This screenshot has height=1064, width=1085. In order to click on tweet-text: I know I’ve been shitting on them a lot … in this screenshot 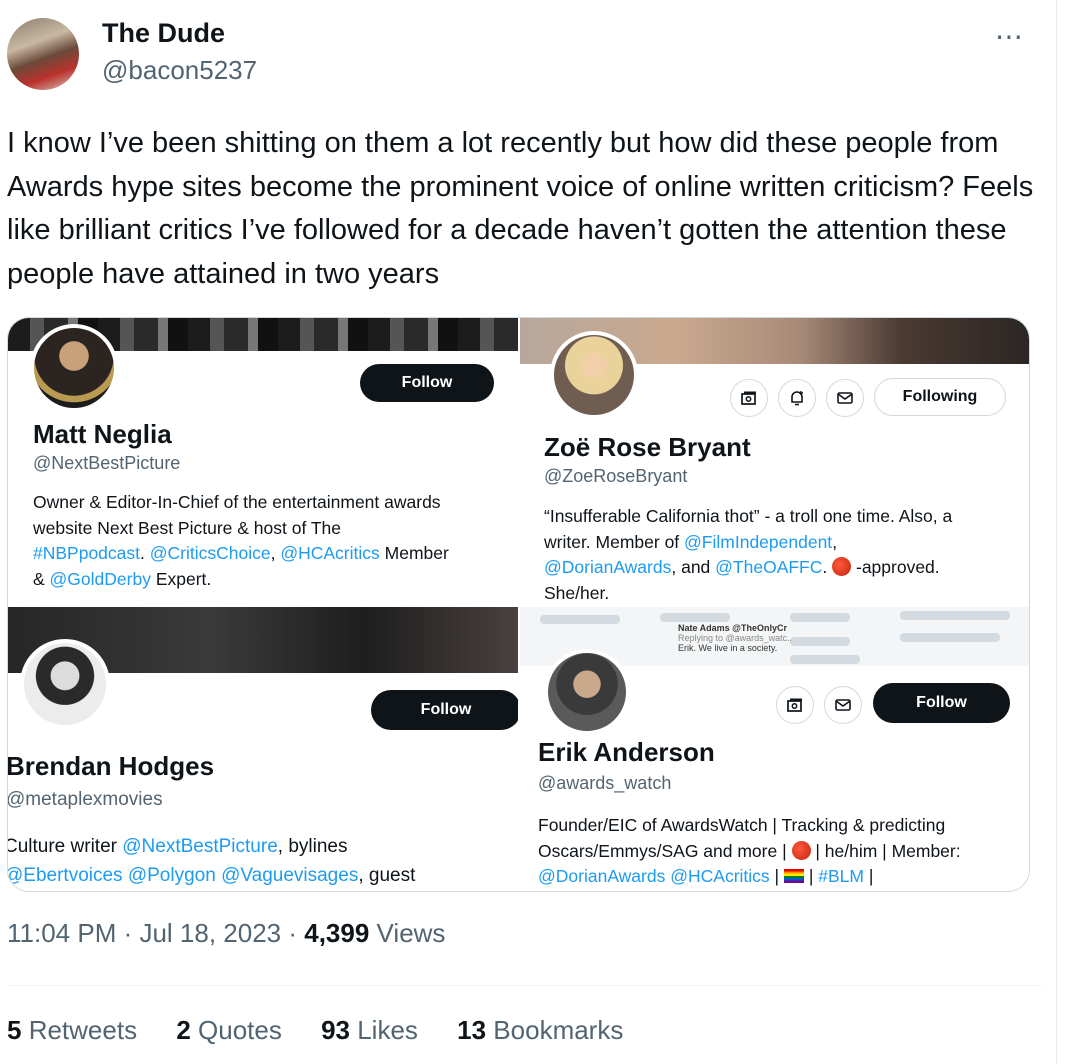, I will do `click(520, 208)`.